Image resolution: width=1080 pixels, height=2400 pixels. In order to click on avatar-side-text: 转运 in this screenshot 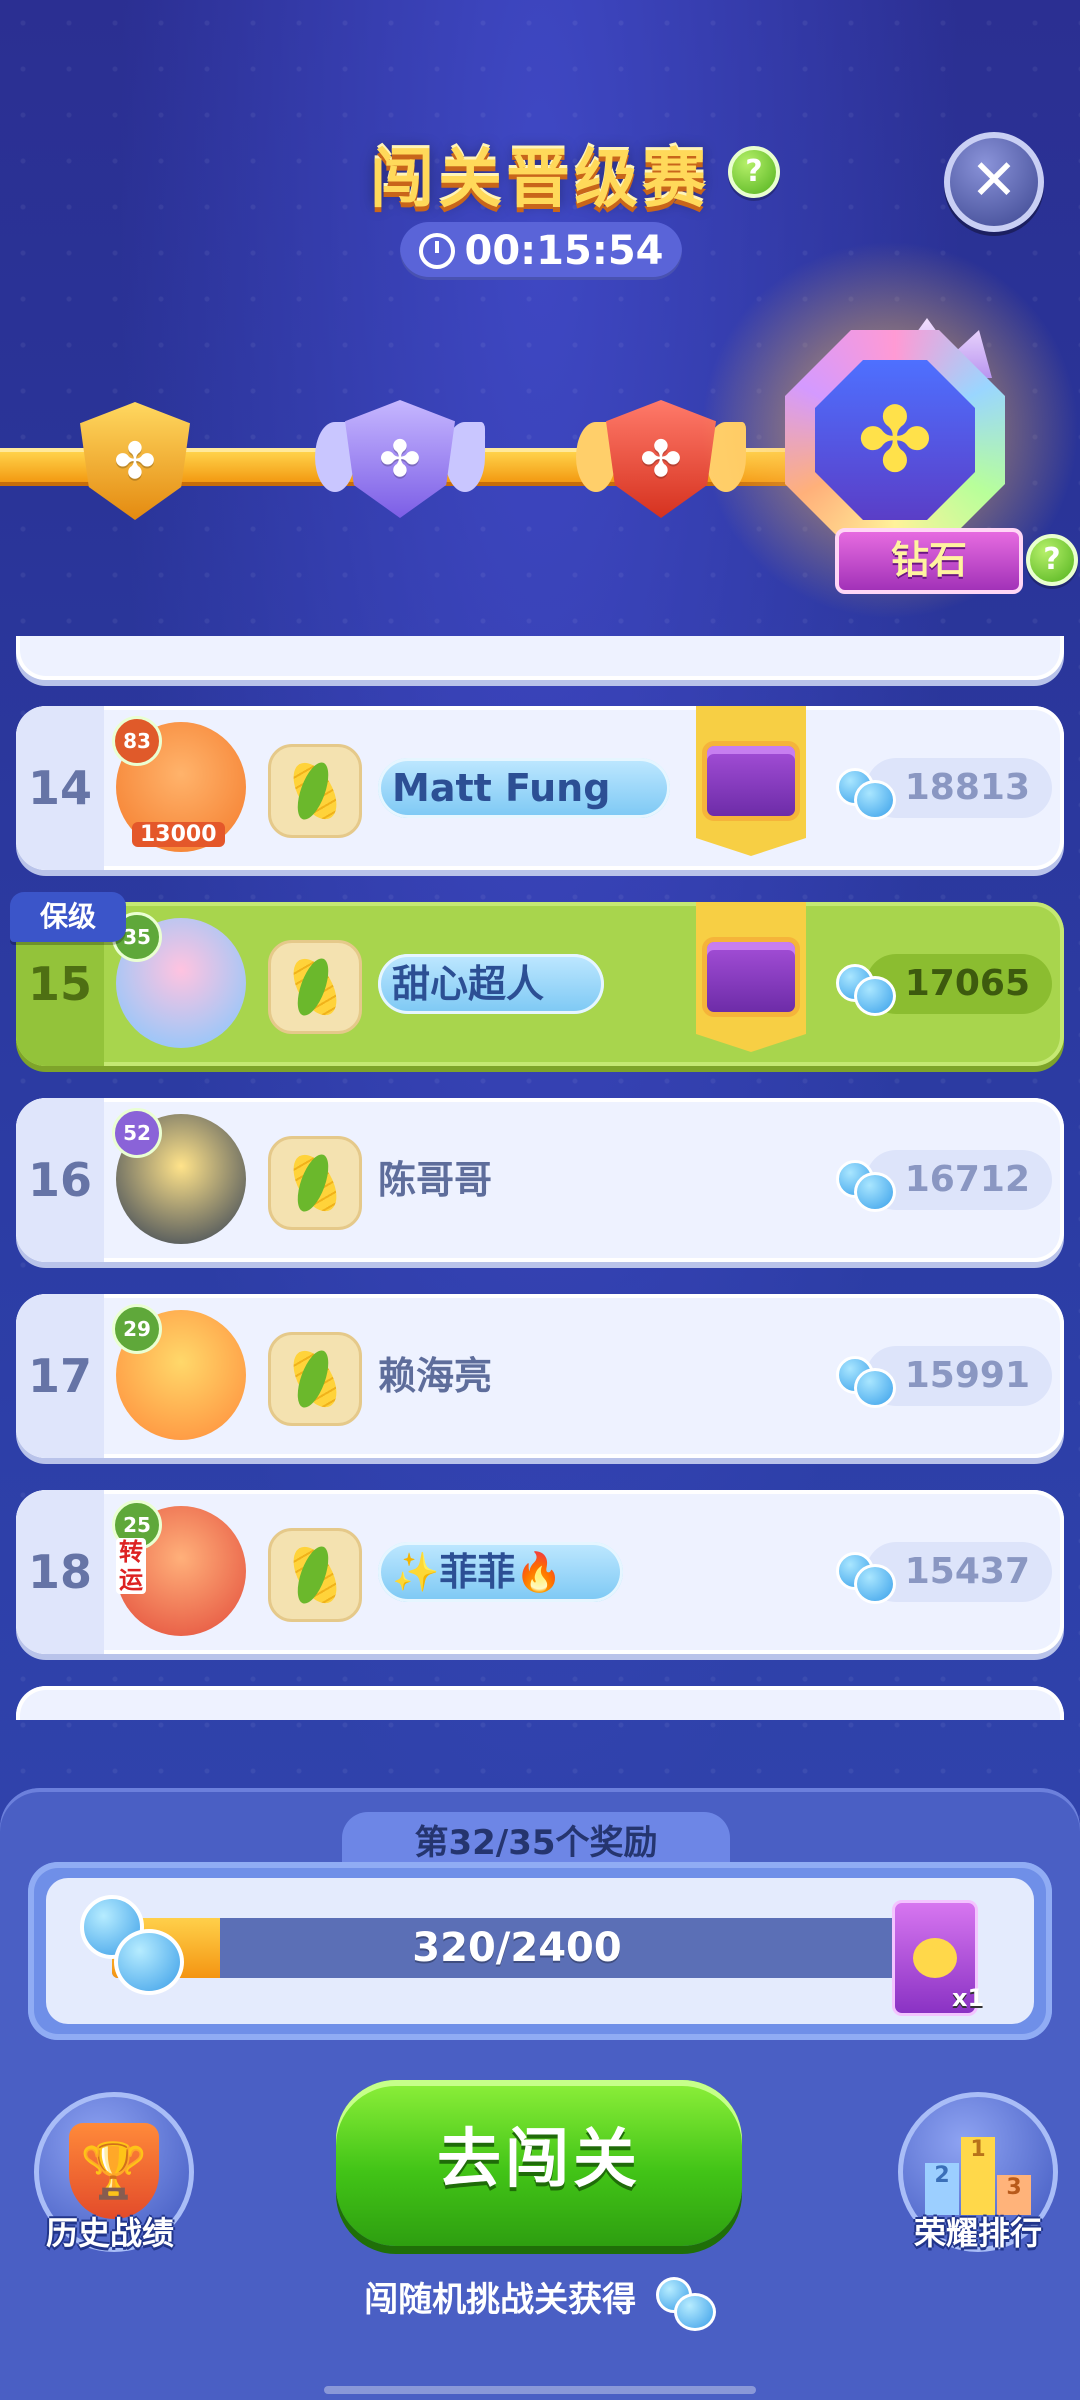, I will do `click(131, 1566)`.